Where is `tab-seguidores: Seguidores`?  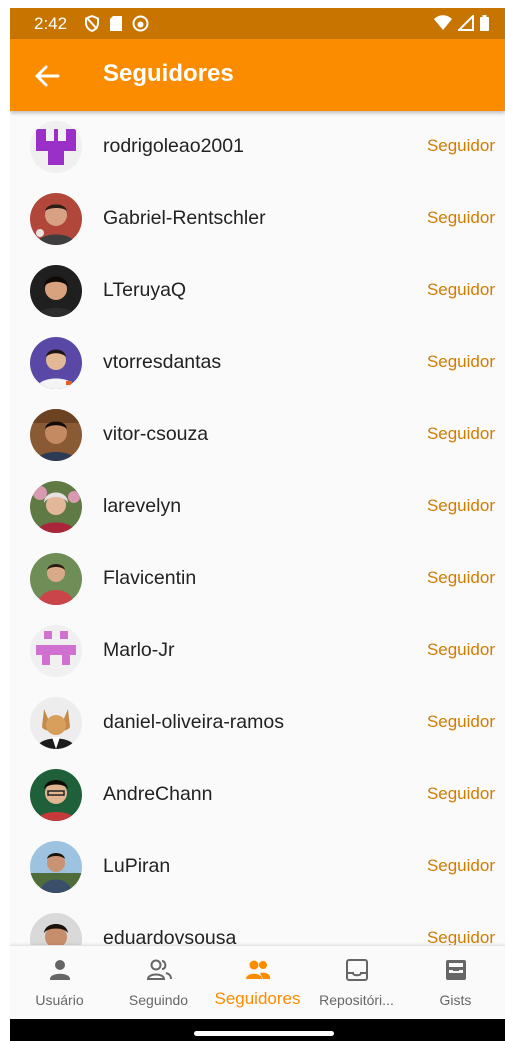
tab-seguidores: Seguidores is located at coordinates (257, 982).